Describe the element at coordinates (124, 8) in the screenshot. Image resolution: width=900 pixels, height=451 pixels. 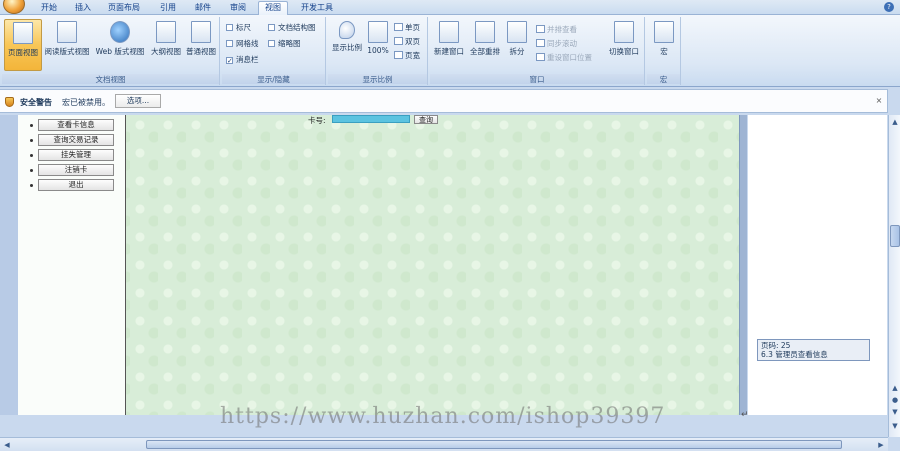
I see `tab-page-layout: 页面布局` at that location.